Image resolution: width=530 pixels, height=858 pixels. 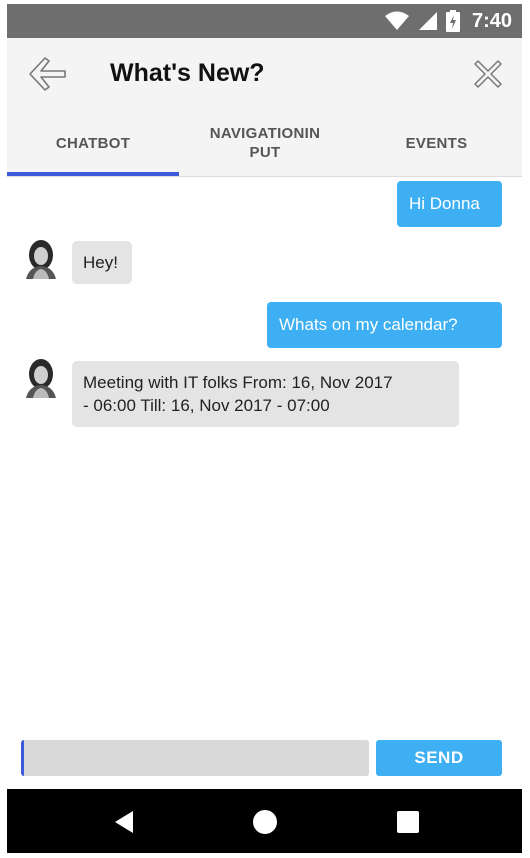 I want to click on tab-chatbot: CHATBOT, so click(x=93, y=143).